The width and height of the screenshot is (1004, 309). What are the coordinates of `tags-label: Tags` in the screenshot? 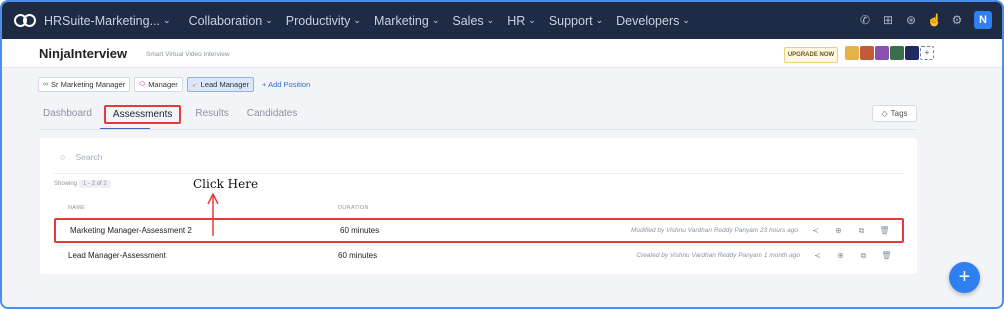 It's located at (899, 113).